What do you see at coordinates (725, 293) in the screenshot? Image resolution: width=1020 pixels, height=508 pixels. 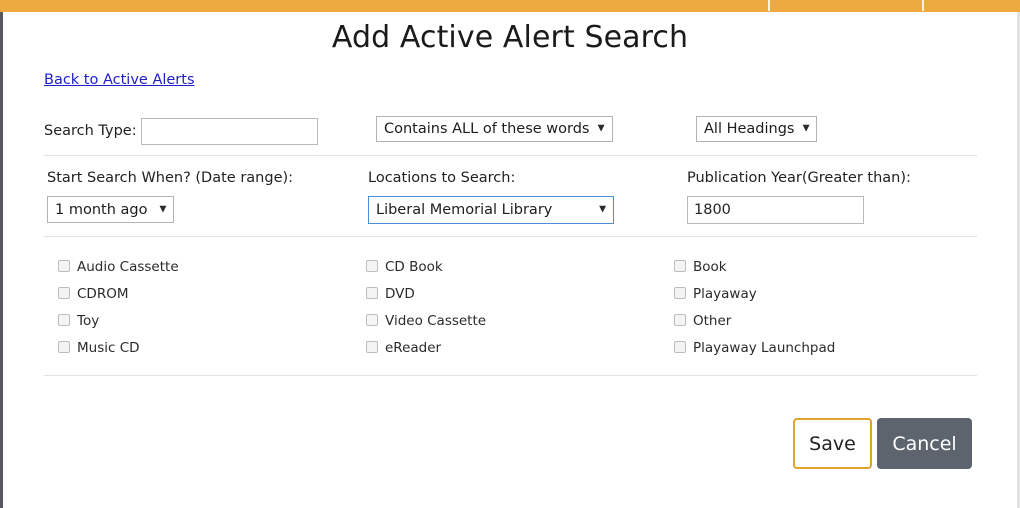 I see `checkbox-label: Playaway` at bounding box center [725, 293].